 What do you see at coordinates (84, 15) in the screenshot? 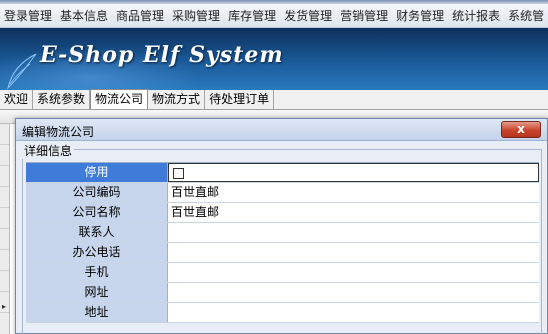
I see `menu-item-basic-info: 基本信息` at bounding box center [84, 15].